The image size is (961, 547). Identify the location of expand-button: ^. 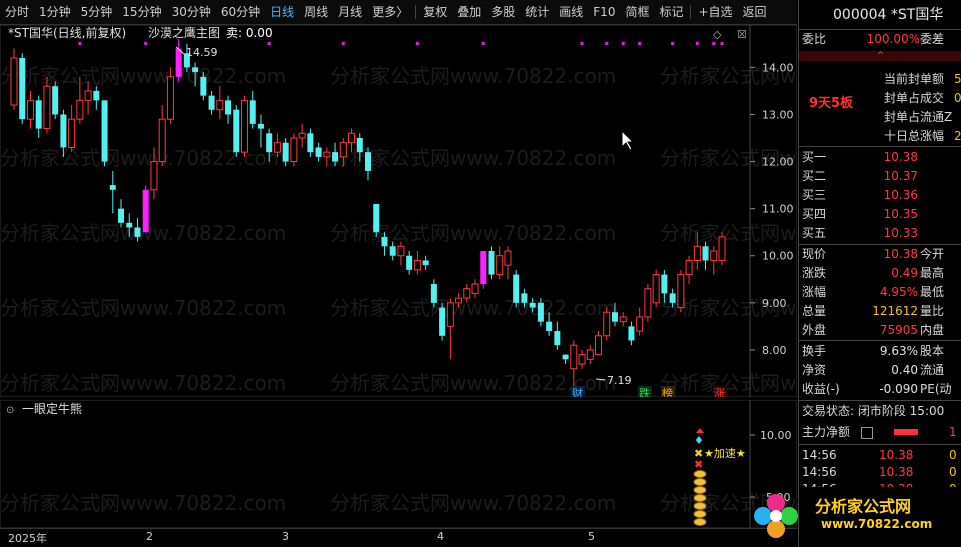
(880, 56).